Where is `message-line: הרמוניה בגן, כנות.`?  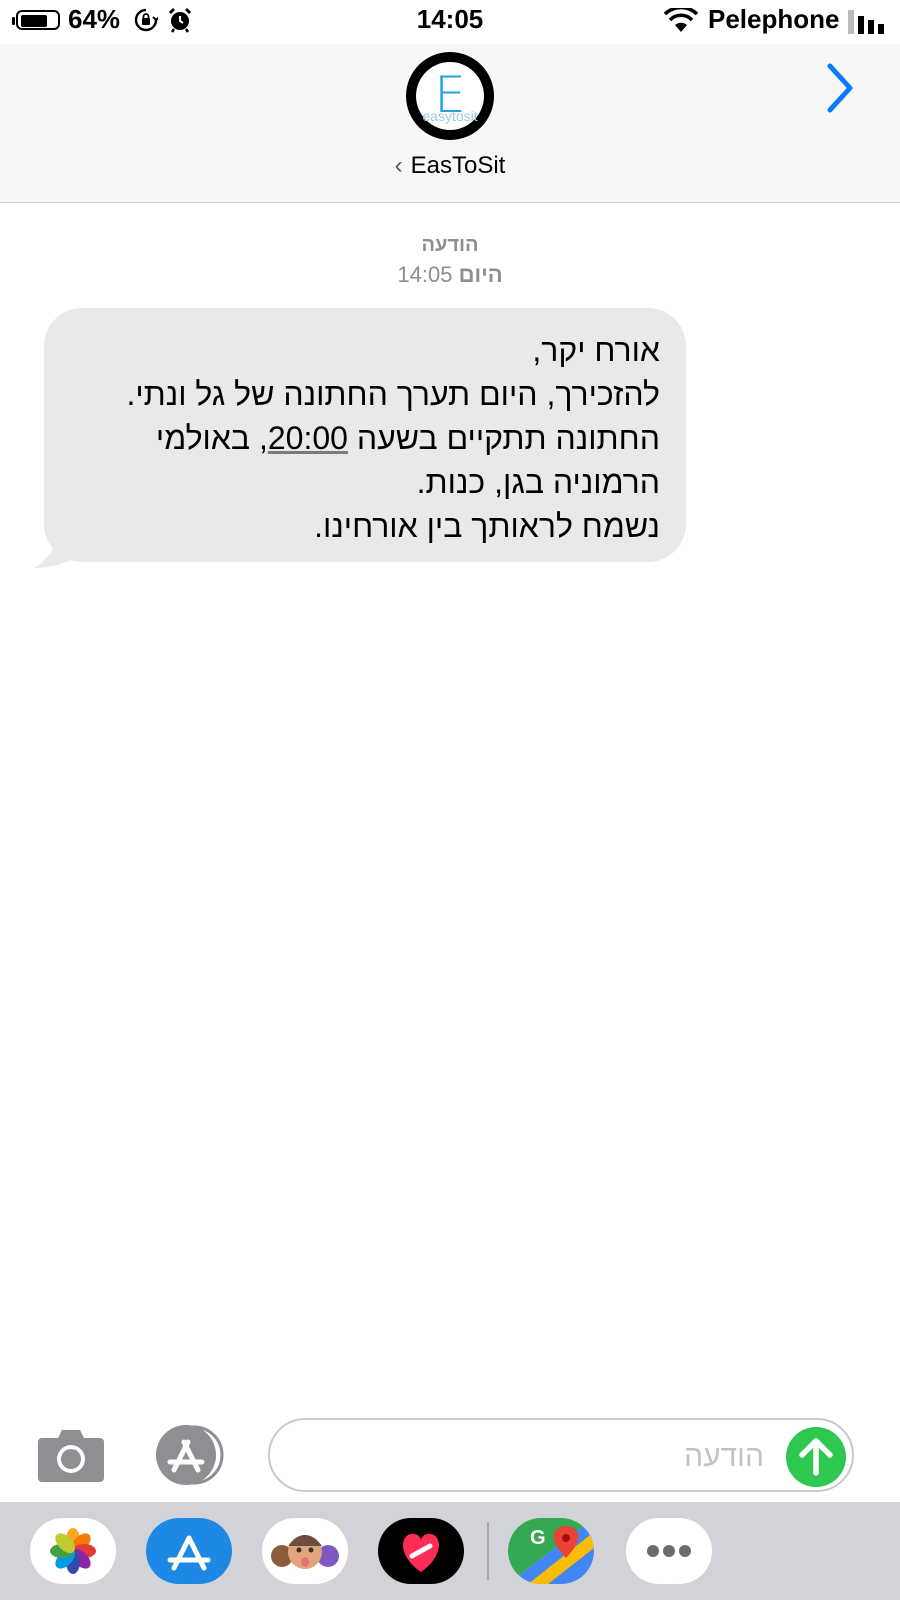
message-line: הרמוניה בגן, כנות. is located at coordinates (538, 482).